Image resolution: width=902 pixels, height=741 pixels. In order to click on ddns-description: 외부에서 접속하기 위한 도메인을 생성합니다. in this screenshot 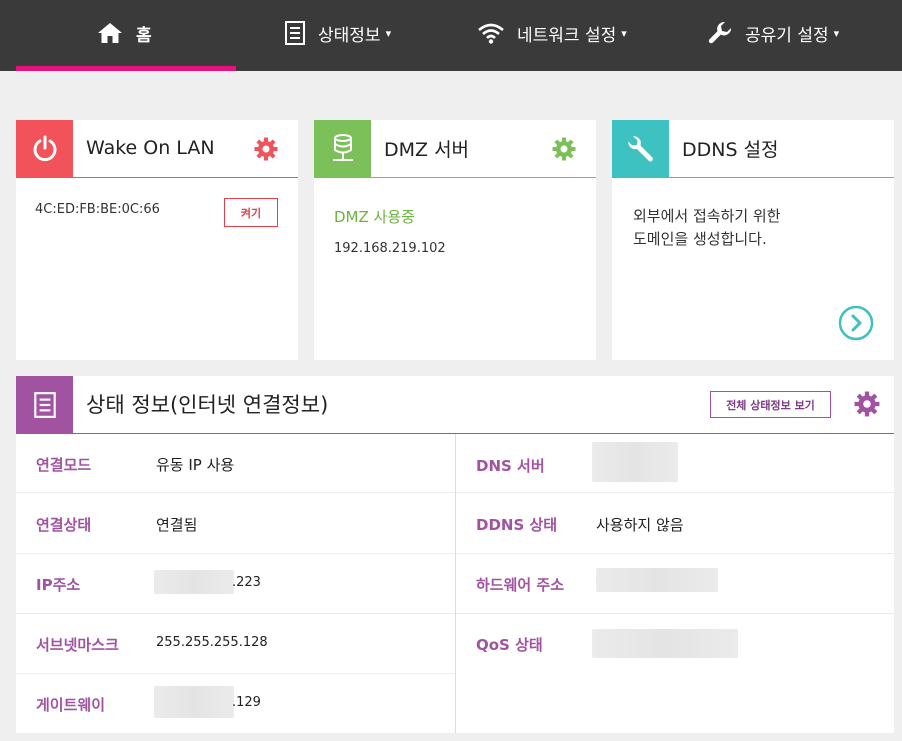, I will do `click(753, 228)`.